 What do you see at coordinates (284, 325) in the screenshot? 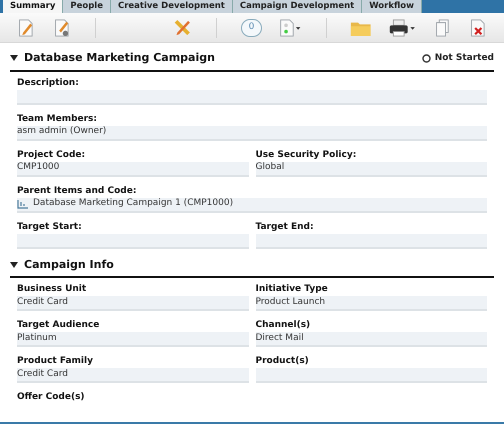
I see `field-label: Channel(s)` at bounding box center [284, 325].